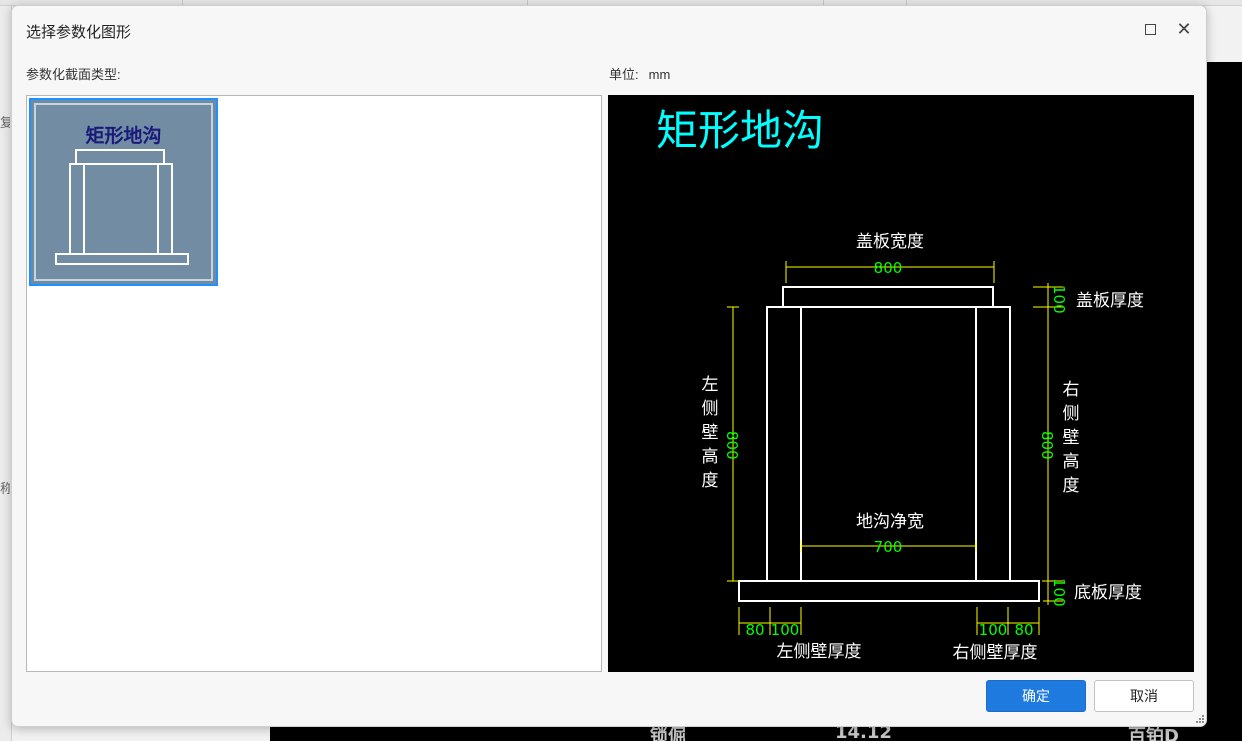 The image size is (1242, 741). What do you see at coordinates (819, 652) in the screenshot?
I see `left-wall-thickness-label: 左侧壁厚度` at bounding box center [819, 652].